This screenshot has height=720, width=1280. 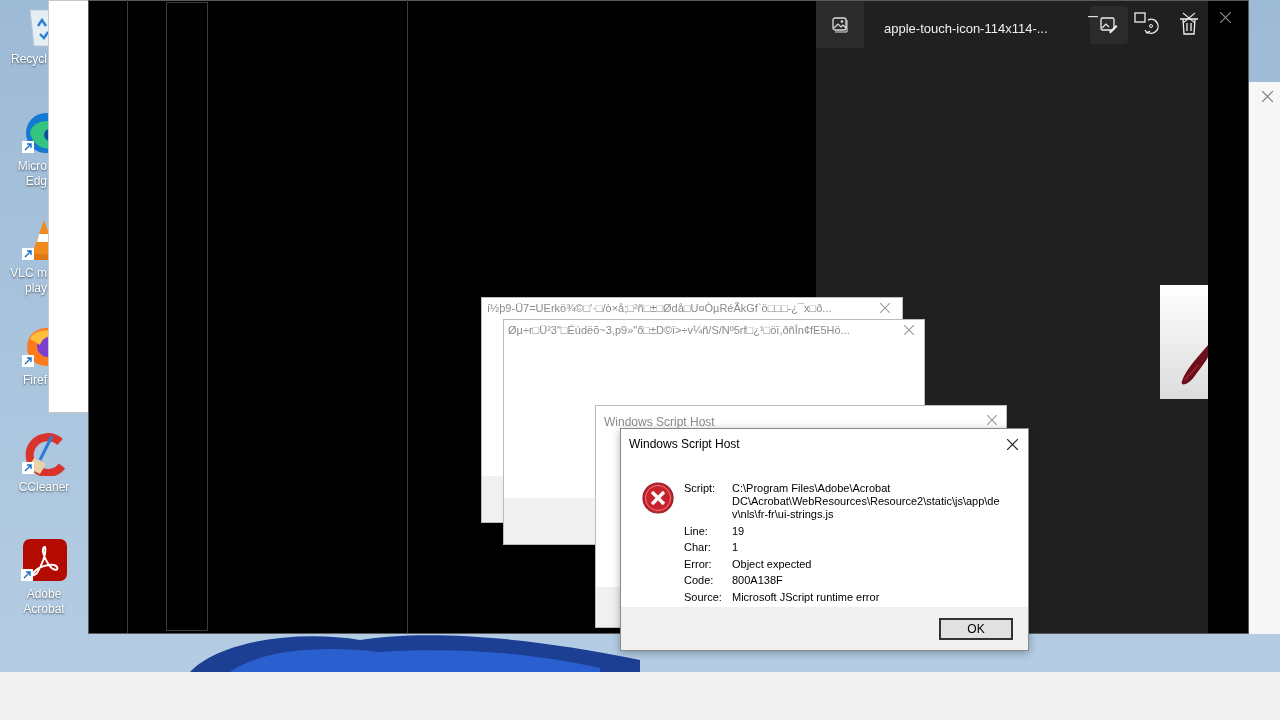 What do you see at coordinates (44, 561) in the screenshot?
I see `document-app-icon` at bounding box center [44, 561].